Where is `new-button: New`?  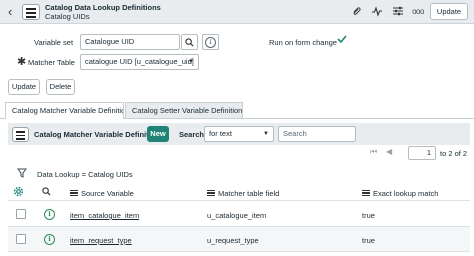
new-button: New is located at coordinates (158, 134).